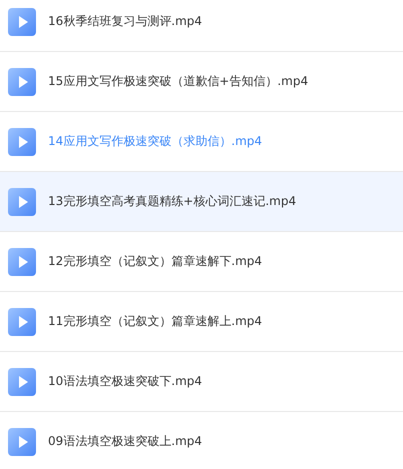 Image resolution: width=403 pixels, height=469 pixels. What do you see at coordinates (178, 81) in the screenshot?
I see `file-name: 15应用文写作极速突破（道歉信+告知信）.mp4` at bounding box center [178, 81].